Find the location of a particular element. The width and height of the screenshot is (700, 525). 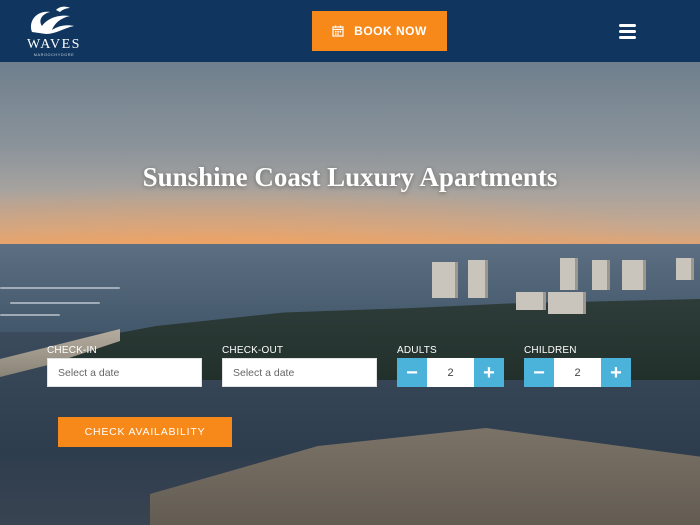

checkin-date-input is located at coordinates (124, 372).